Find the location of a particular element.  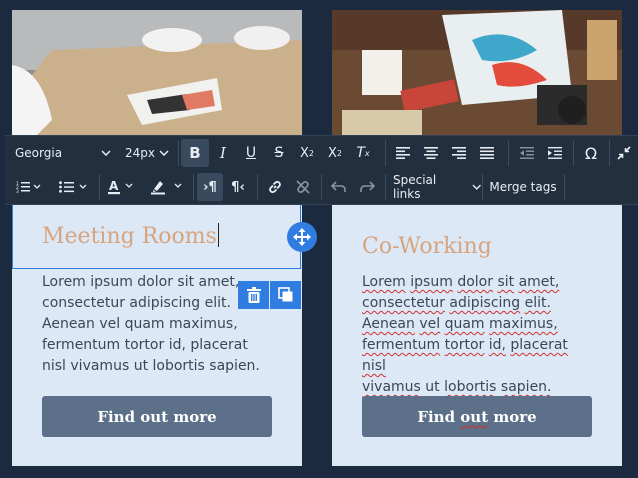

ltr-direction-icon: ›¶ is located at coordinates (210, 187).